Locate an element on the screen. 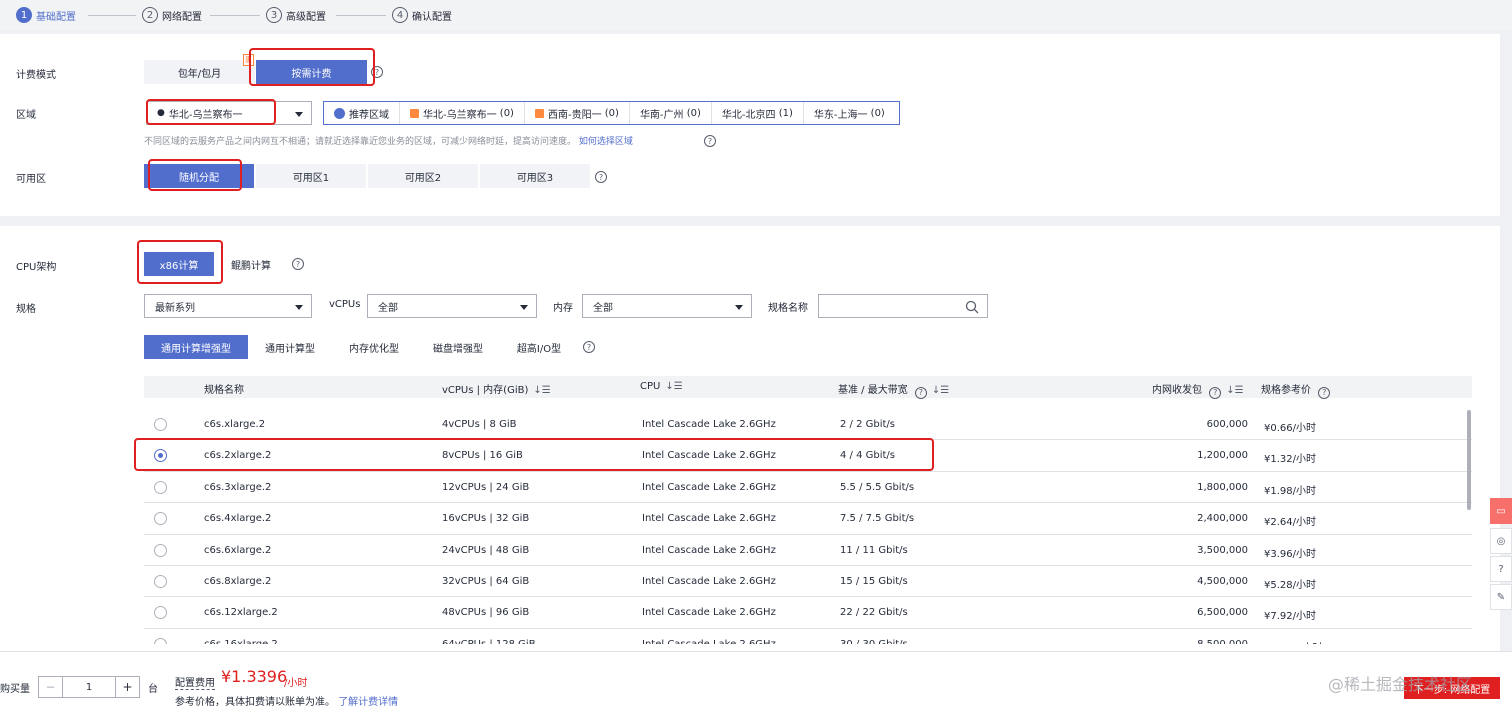  col-price: 规格参考价 ? is located at coordinates (1296, 390).